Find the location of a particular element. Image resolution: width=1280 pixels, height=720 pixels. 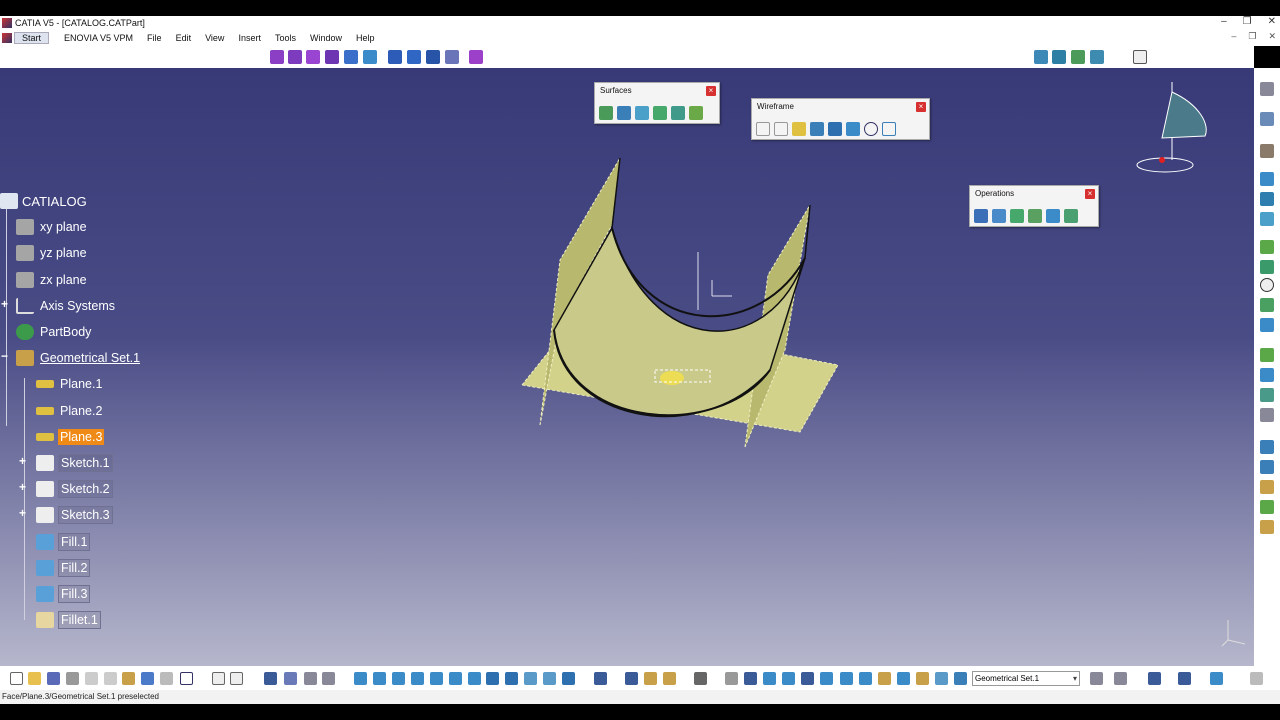

parent-children-icon is located at coordinates (631, 678).